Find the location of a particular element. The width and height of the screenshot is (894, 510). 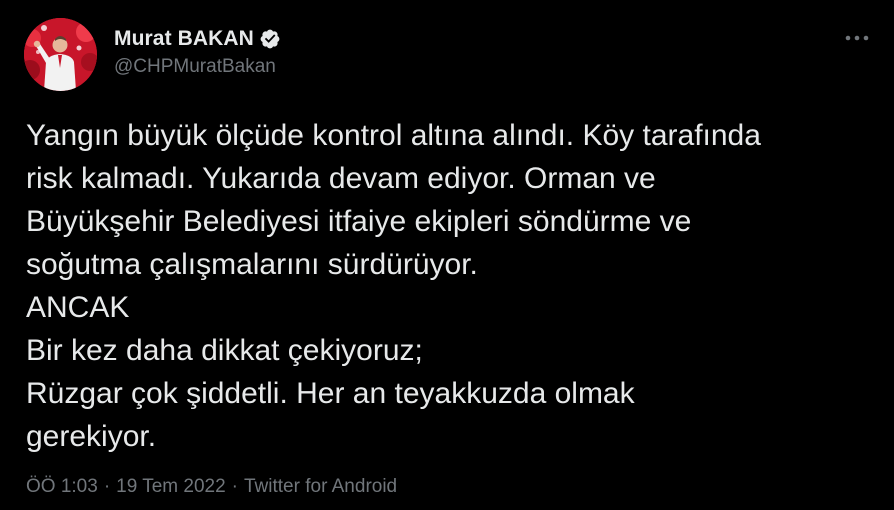

author-avatar is located at coordinates (60, 54).